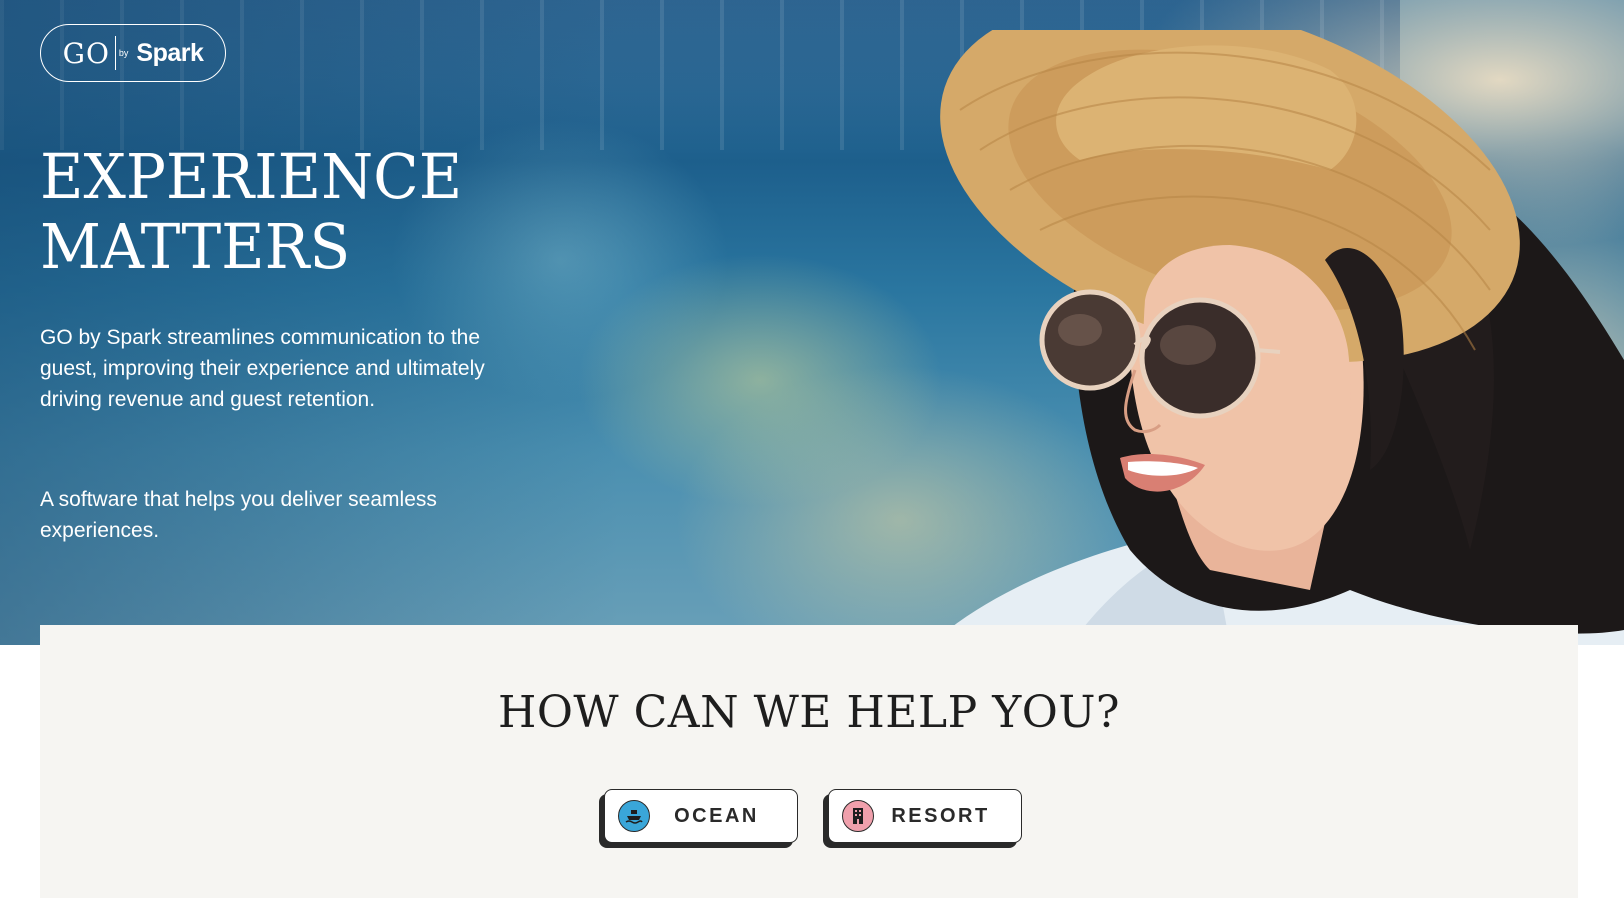  I want to click on resort-button: RESORT, so click(925, 816).